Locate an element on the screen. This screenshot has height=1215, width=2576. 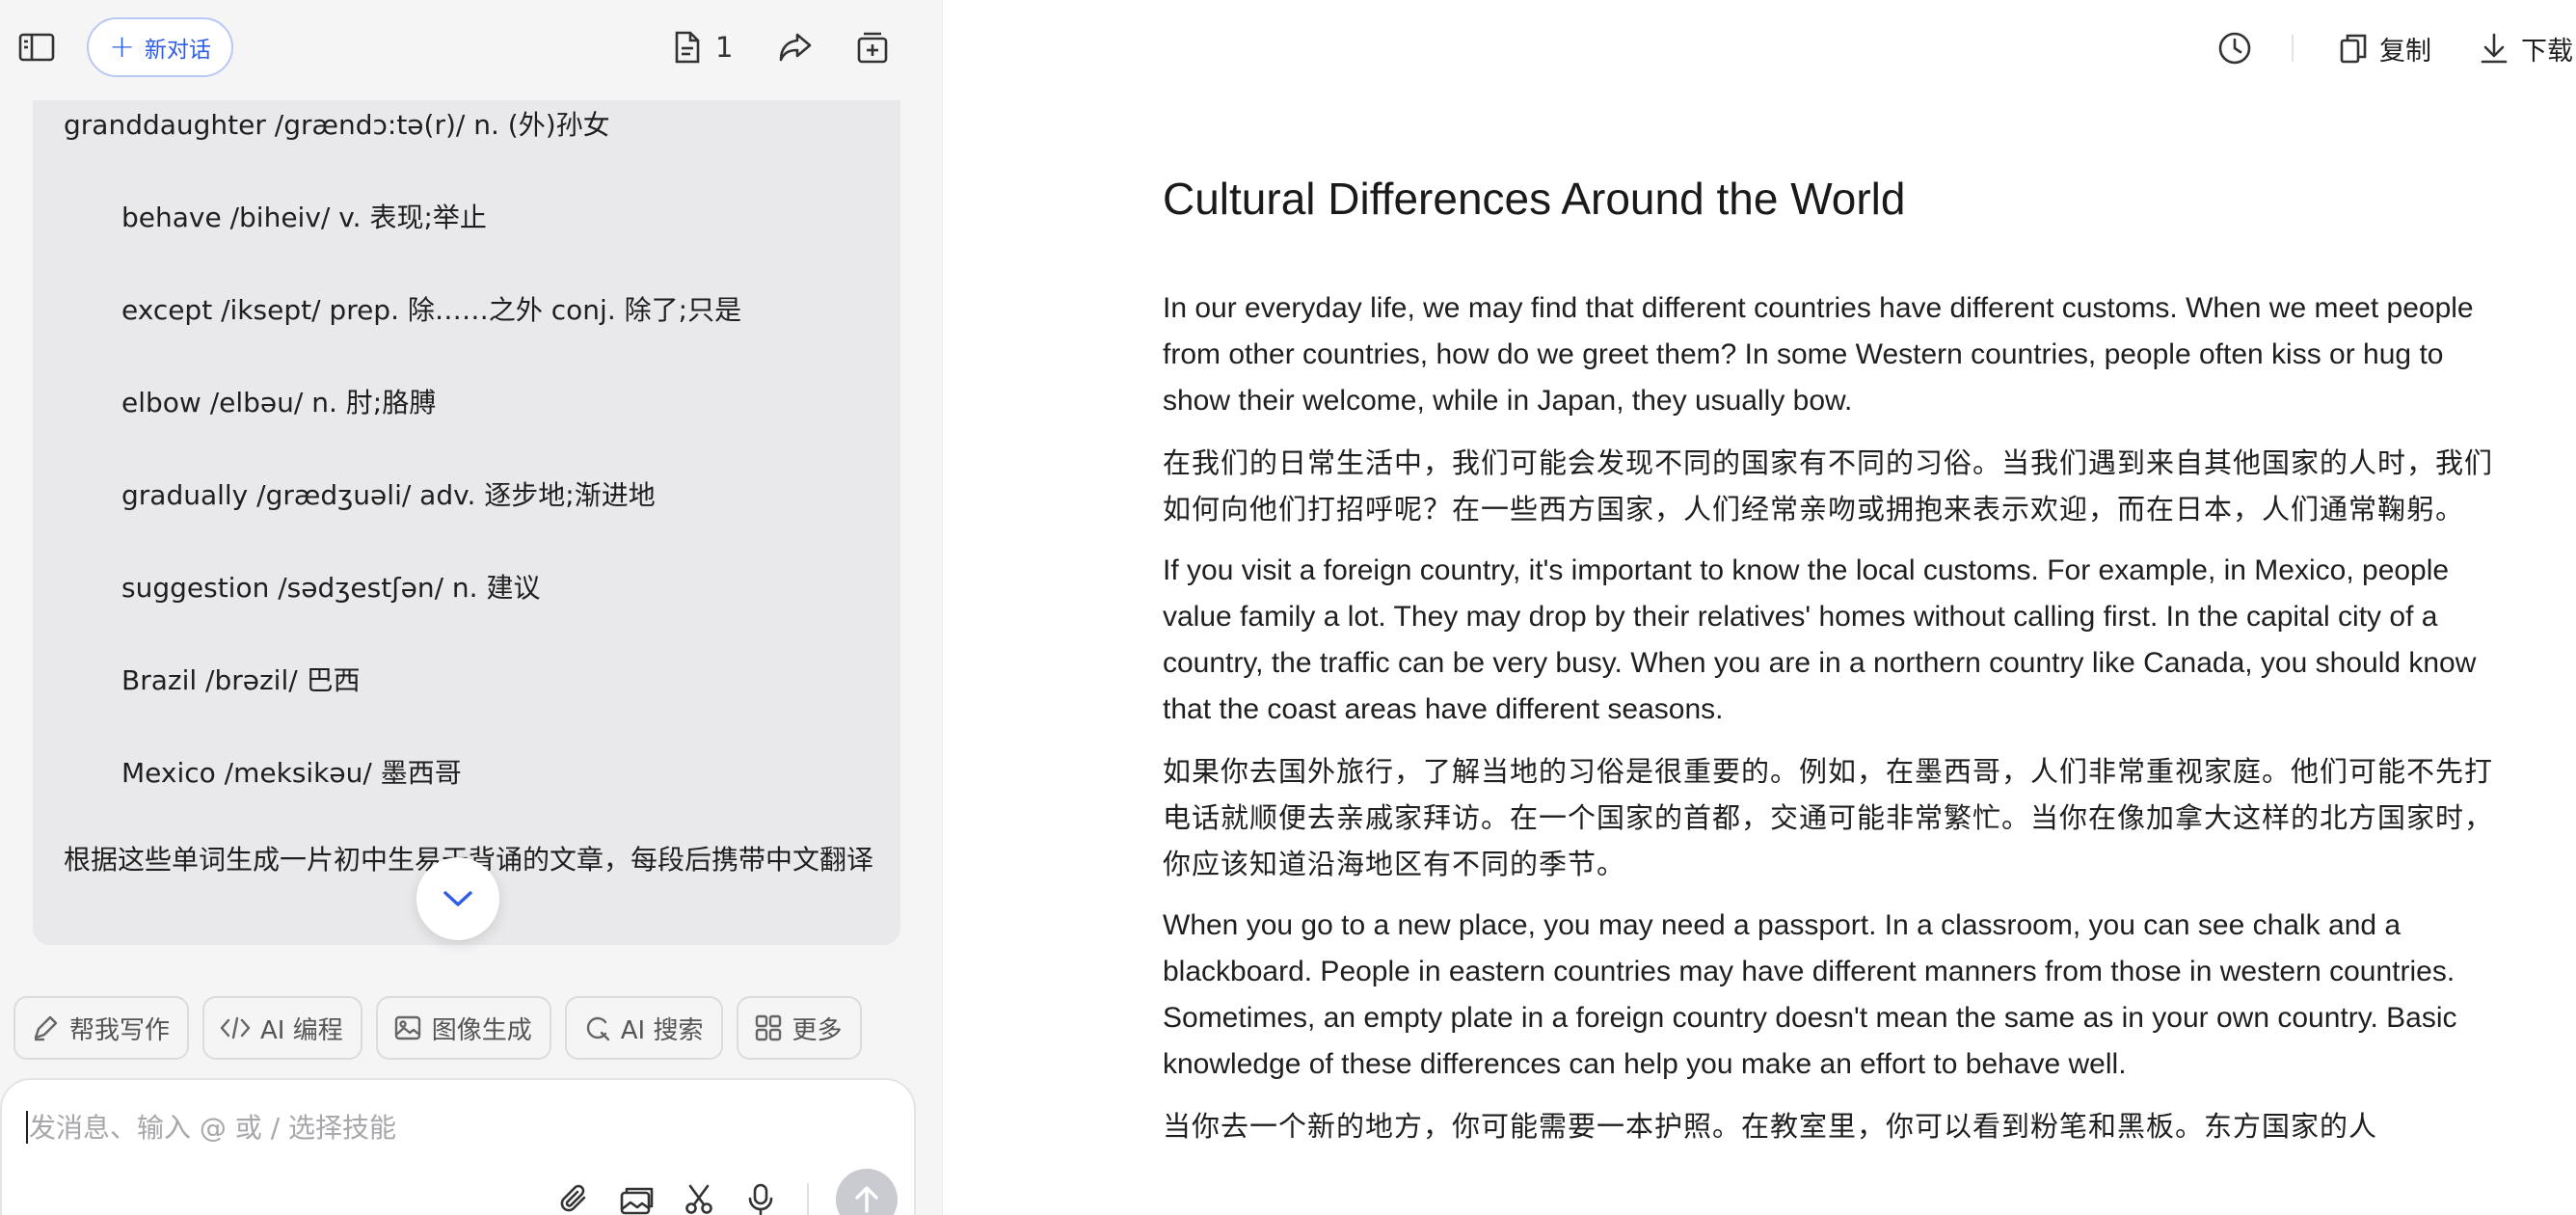
skill-label: AI 搜索 is located at coordinates (662, 1030).